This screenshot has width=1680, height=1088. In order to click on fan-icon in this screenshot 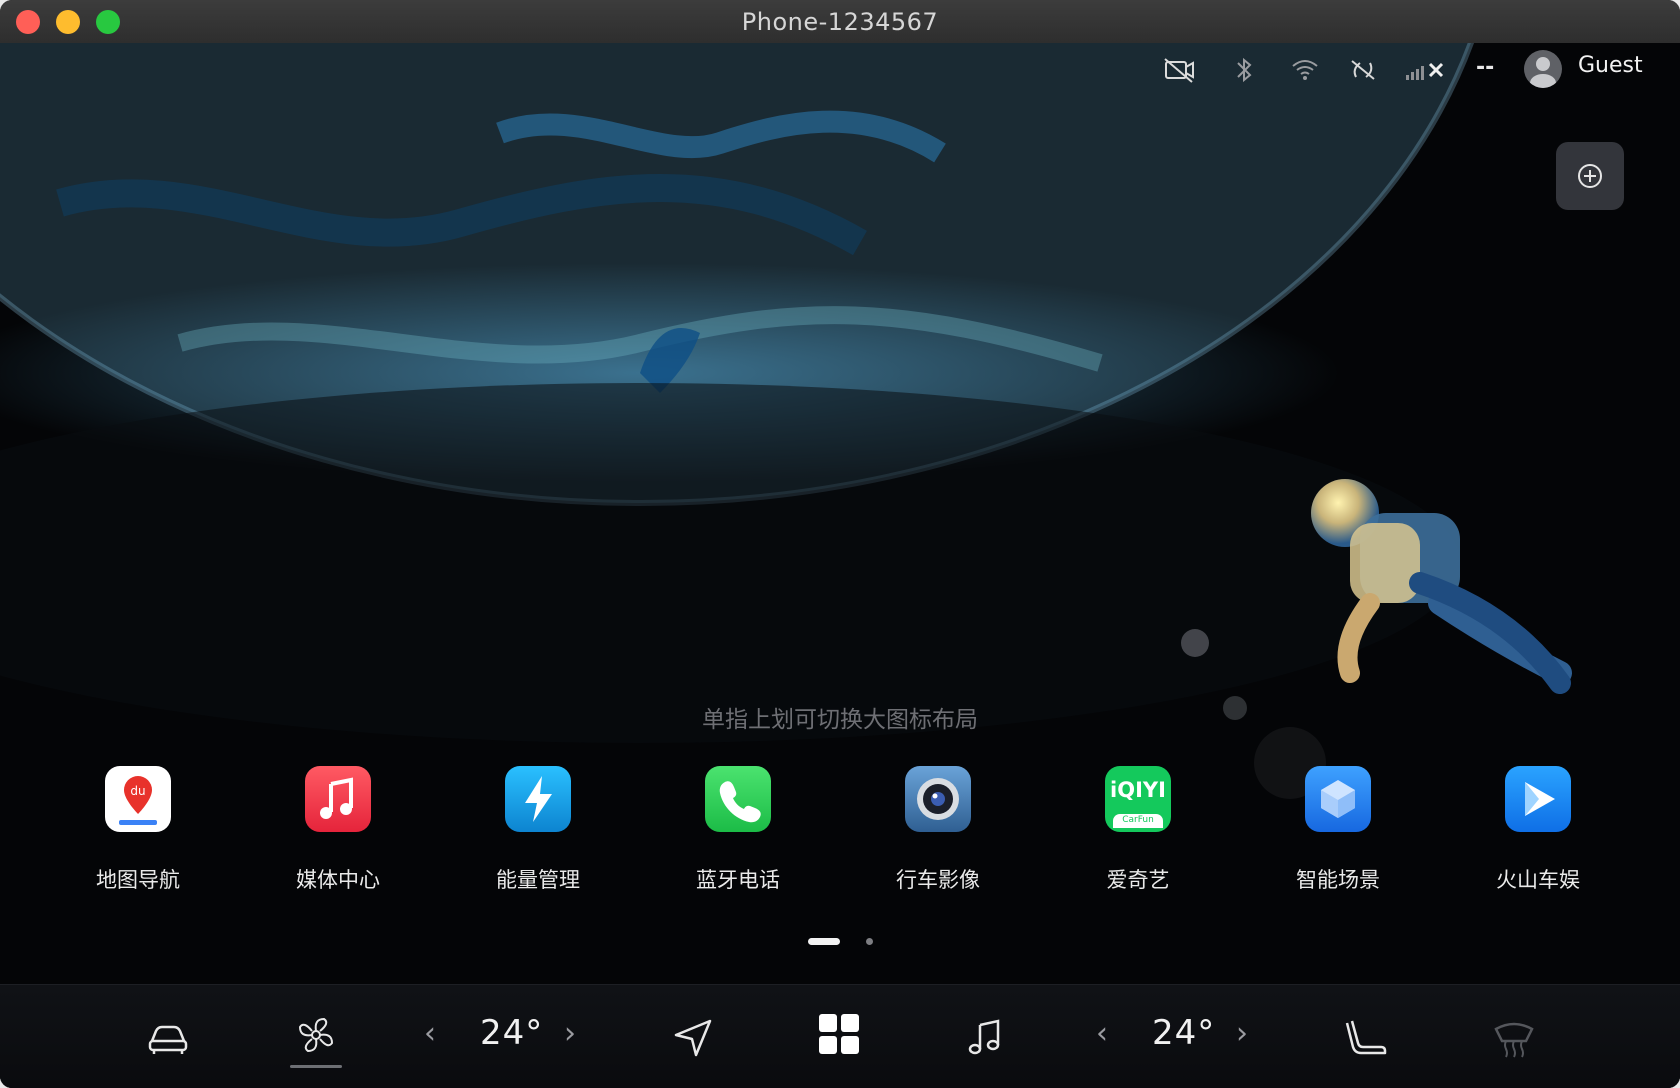, I will do `click(316, 1035)`.